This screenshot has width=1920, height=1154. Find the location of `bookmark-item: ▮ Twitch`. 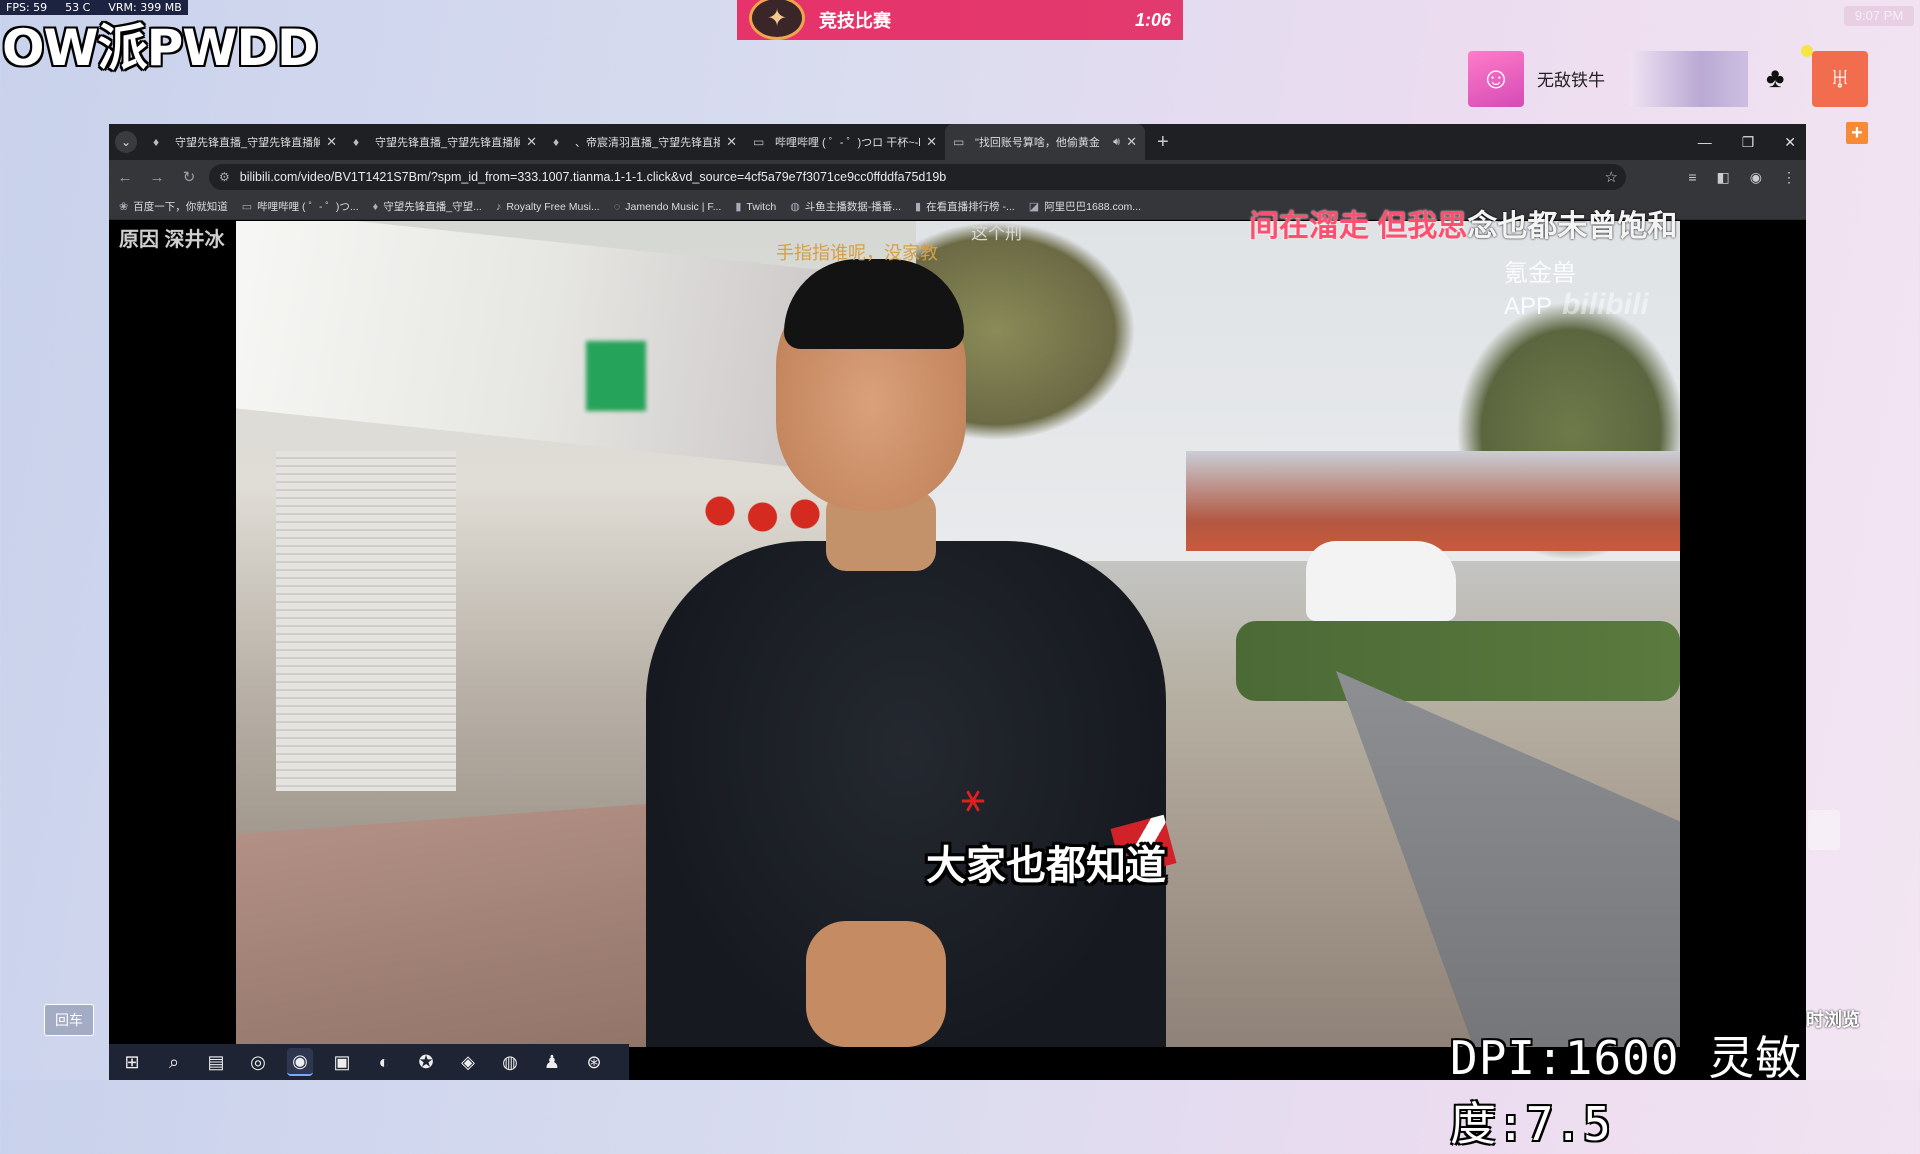

bookmark-item: ▮ Twitch is located at coordinates (755, 207).